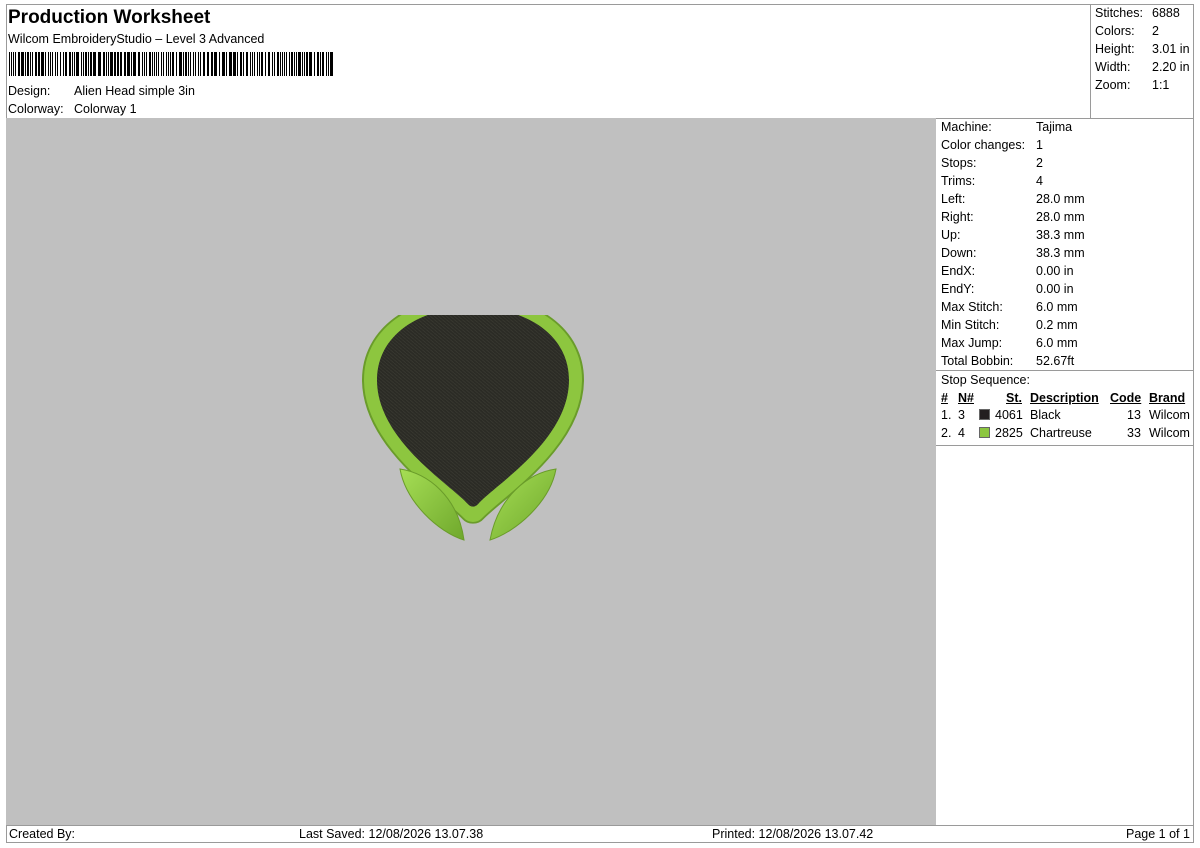 The width and height of the screenshot is (1200, 848). What do you see at coordinates (172, 64) in the screenshot?
I see `barcode` at bounding box center [172, 64].